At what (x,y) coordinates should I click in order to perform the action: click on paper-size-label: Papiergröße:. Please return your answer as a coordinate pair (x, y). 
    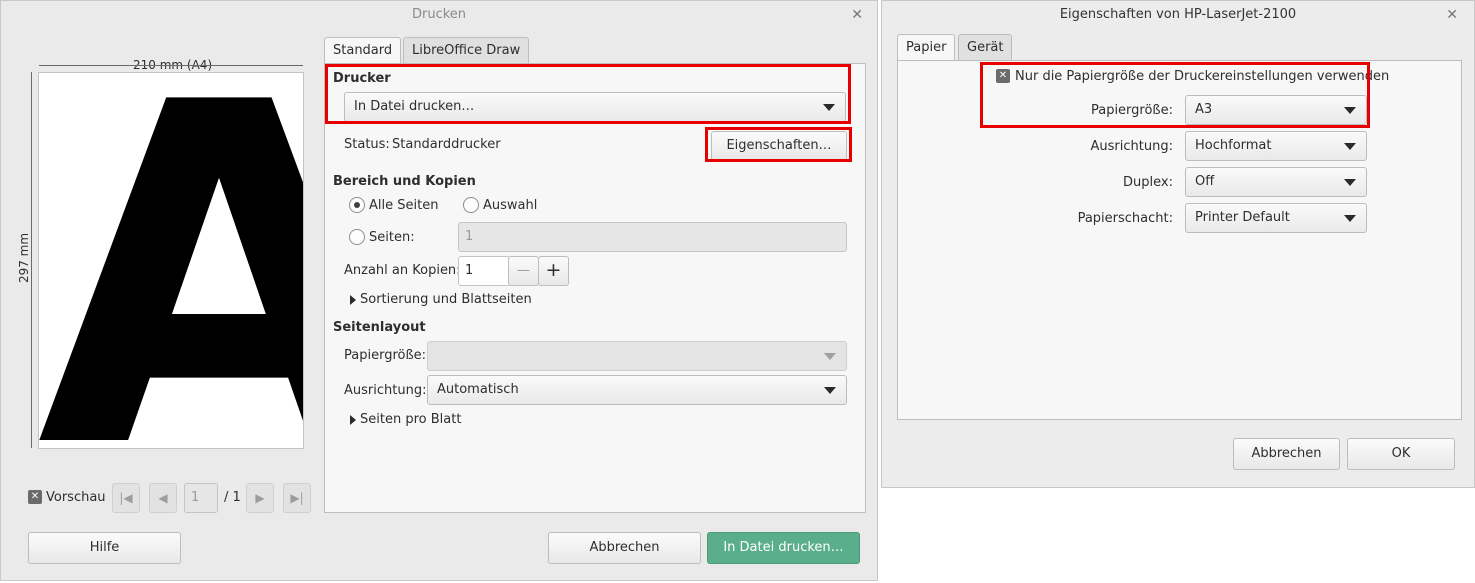
    Looking at the image, I should click on (385, 355).